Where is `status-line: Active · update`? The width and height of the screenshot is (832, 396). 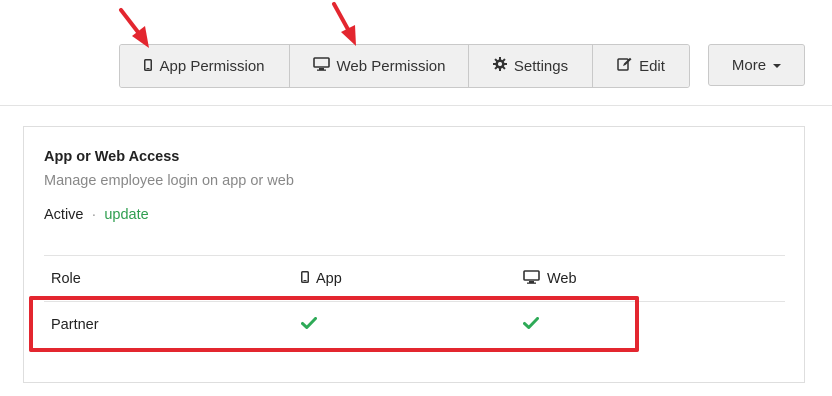
status-line: Active · update is located at coordinates (96, 215).